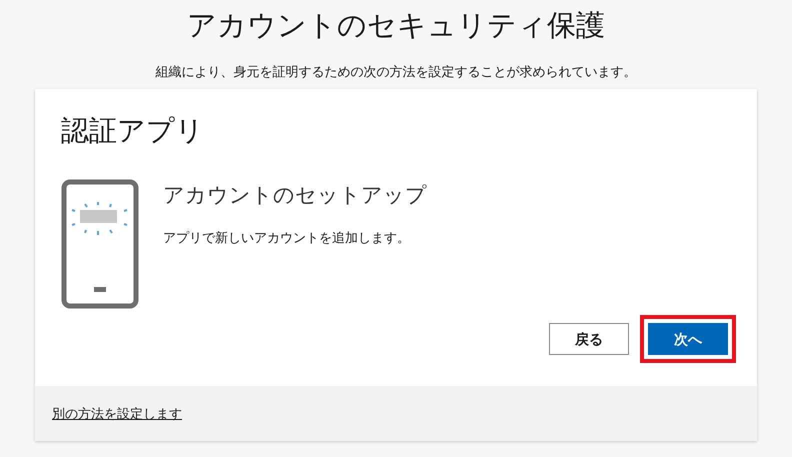  I want to click on next-button: 次へ, so click(688, 339).